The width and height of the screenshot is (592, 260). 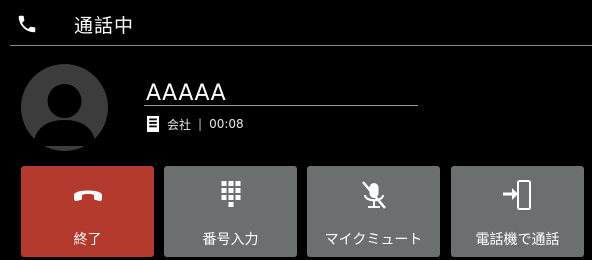 What do you see at coordinates (87, 240) in the screenshot?
I see `end-call-label: 終了` at bounding box center [87, 240].